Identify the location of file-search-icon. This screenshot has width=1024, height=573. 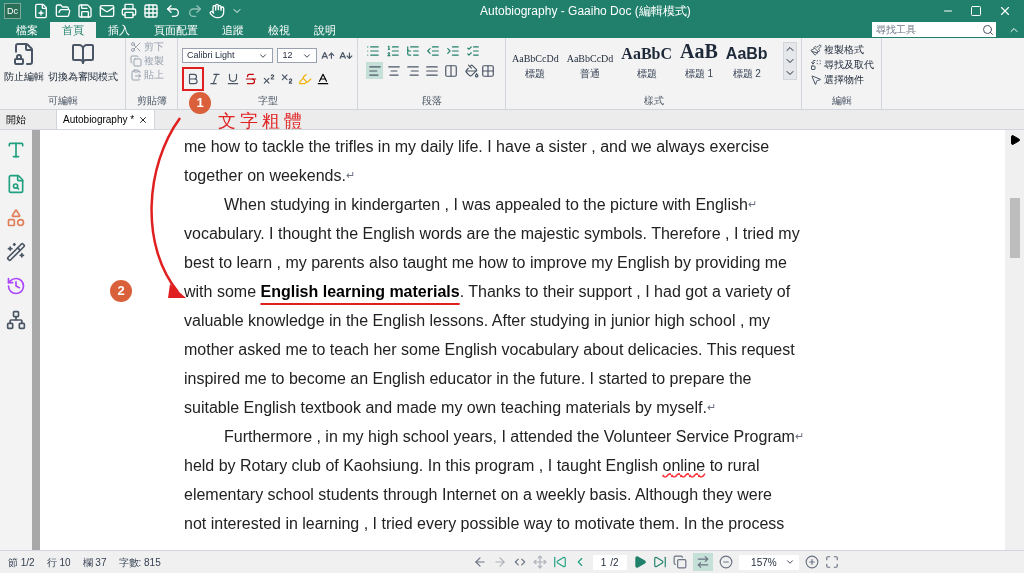
(16, 184).